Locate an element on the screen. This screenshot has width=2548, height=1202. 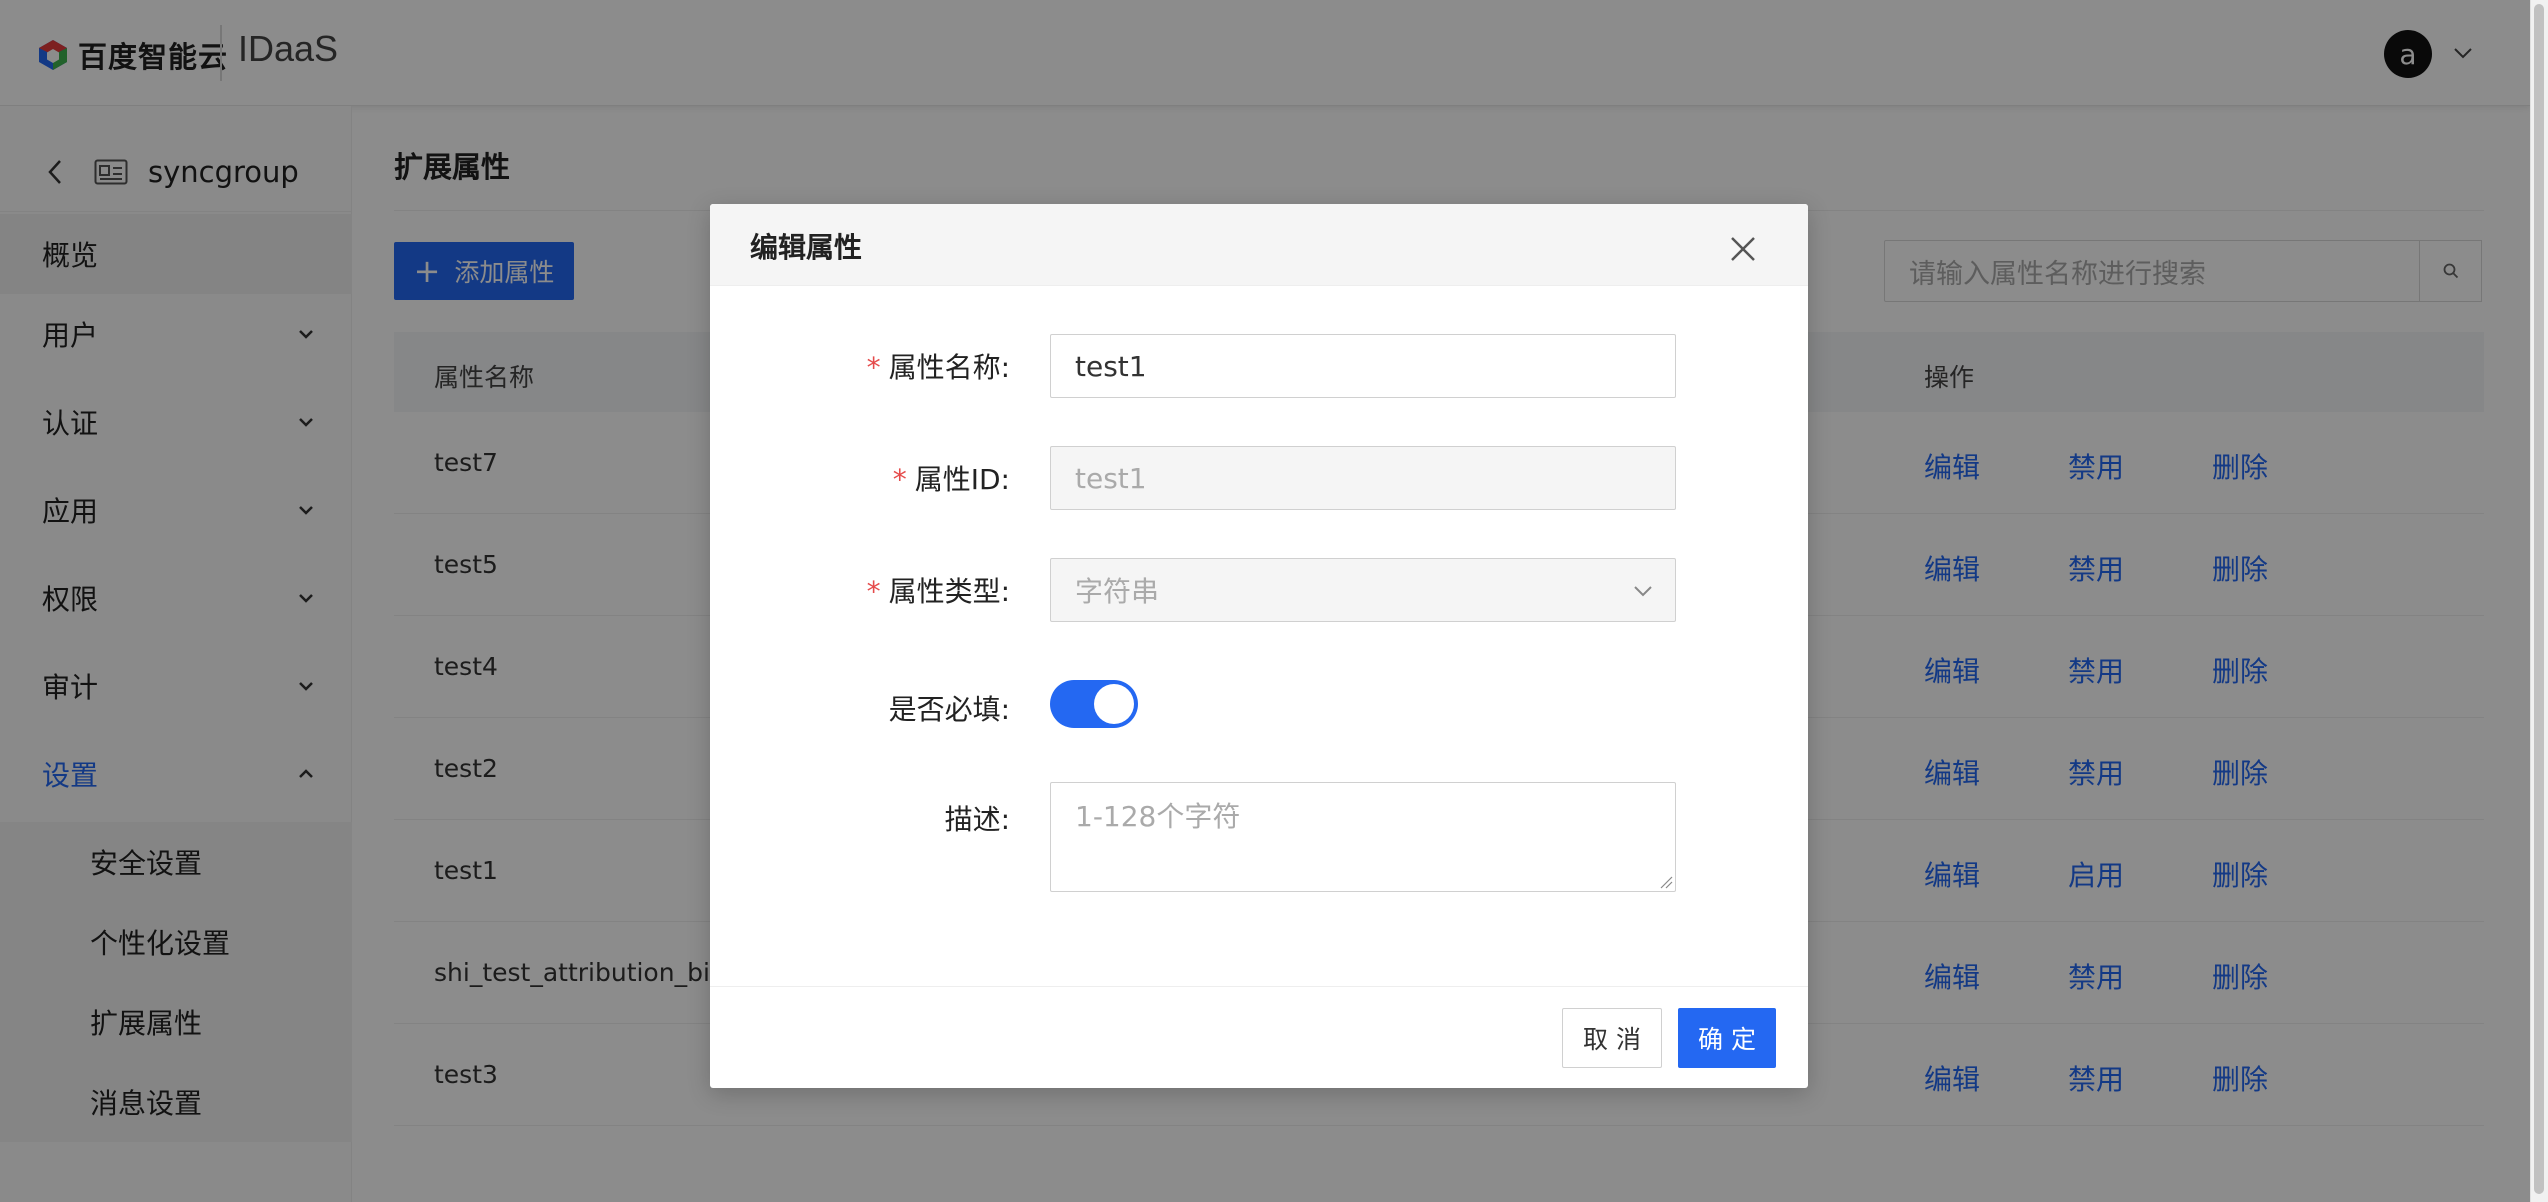
attribute-name-input: test1 is located at coordinates (1363, 366).